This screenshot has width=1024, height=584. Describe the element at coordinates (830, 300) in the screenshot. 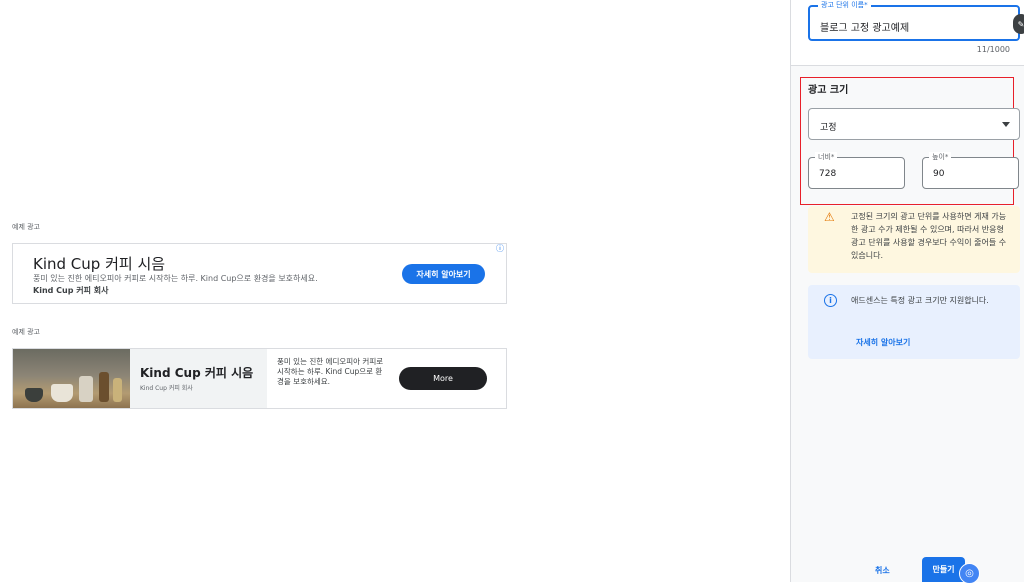

I see `info-icon: i` at that location.